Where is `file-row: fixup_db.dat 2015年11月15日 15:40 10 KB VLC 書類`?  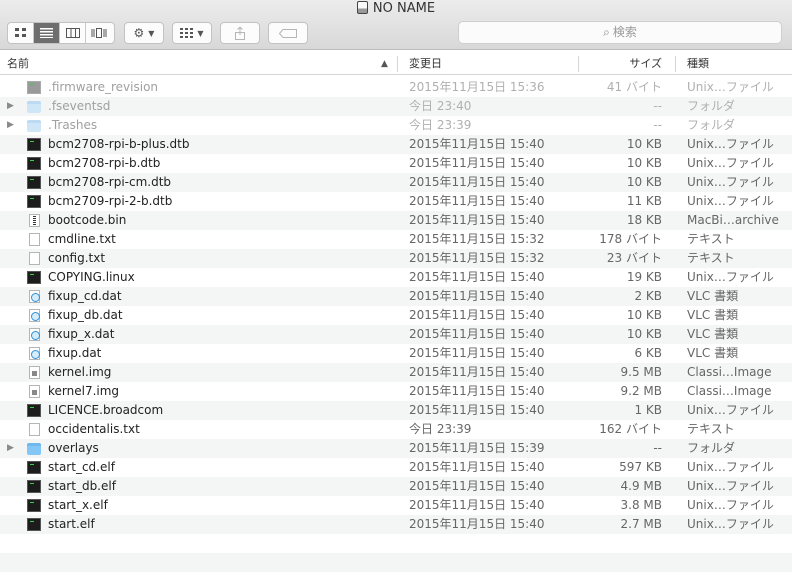 file-row: fixup_db.dat 2015年11月15日 15:40 10 KB VLC 書類 is located at coordinates (396, 315).